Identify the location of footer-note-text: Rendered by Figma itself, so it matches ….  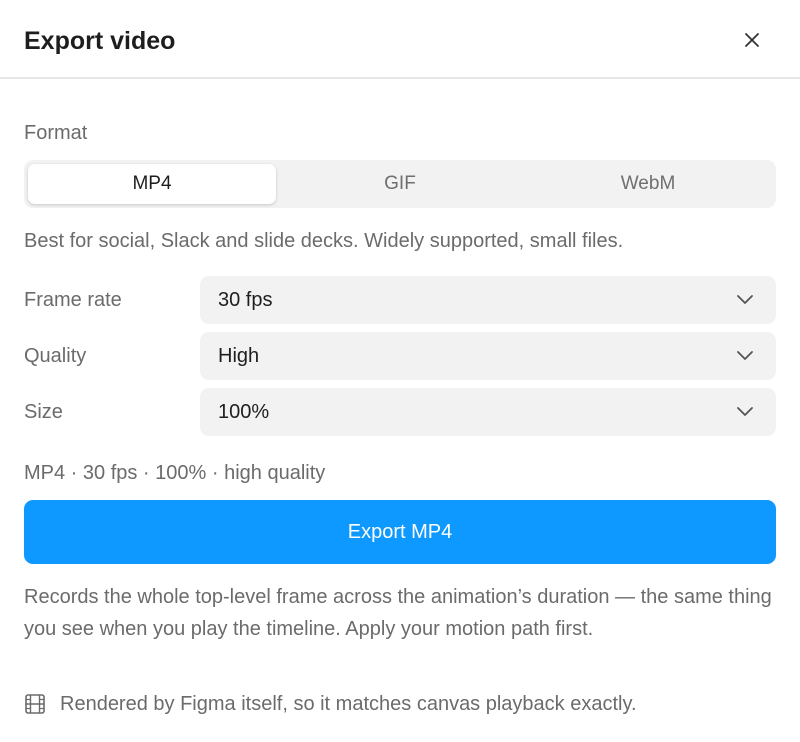
(348, 704).